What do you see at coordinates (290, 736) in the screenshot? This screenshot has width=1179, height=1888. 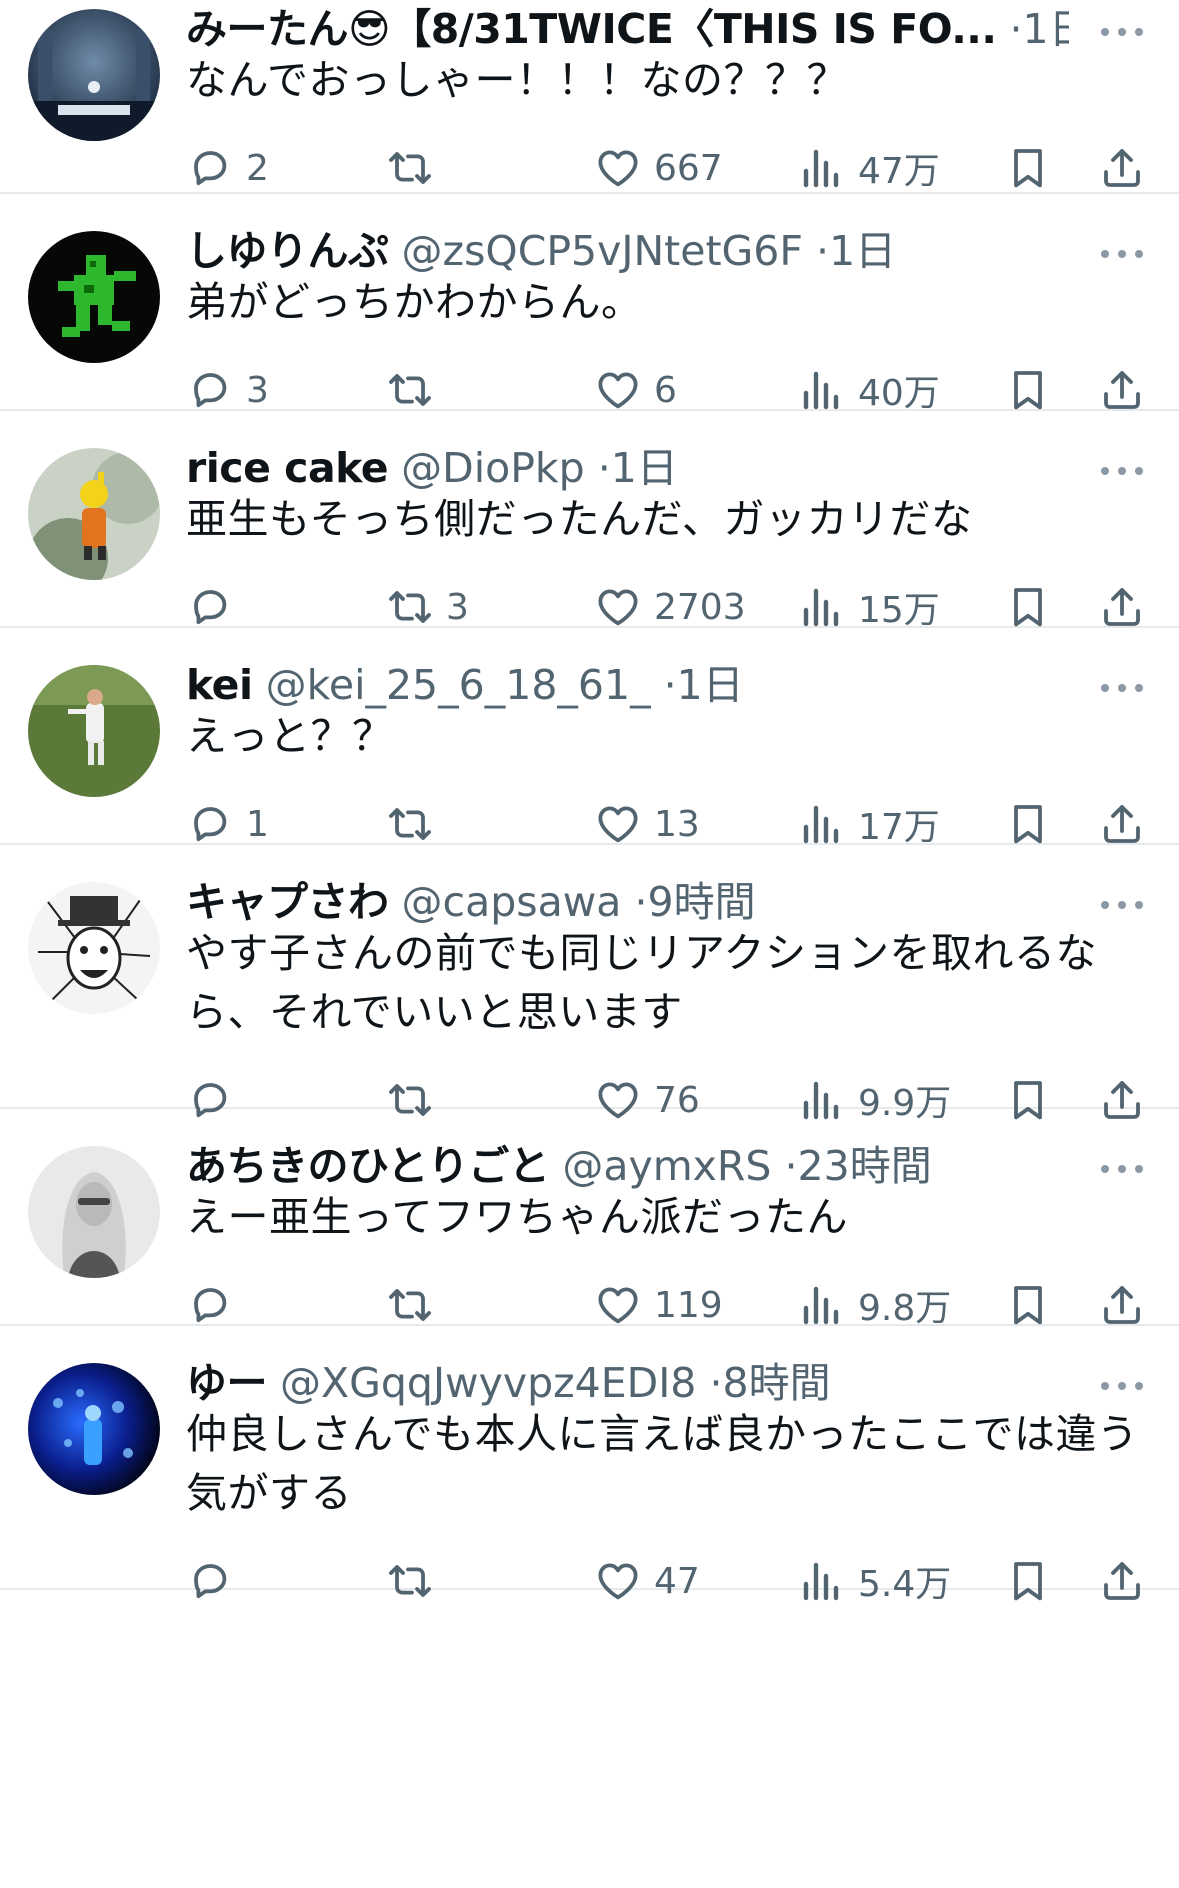 I see `reply-text: えっと？？` at bounding box center [290, 736].